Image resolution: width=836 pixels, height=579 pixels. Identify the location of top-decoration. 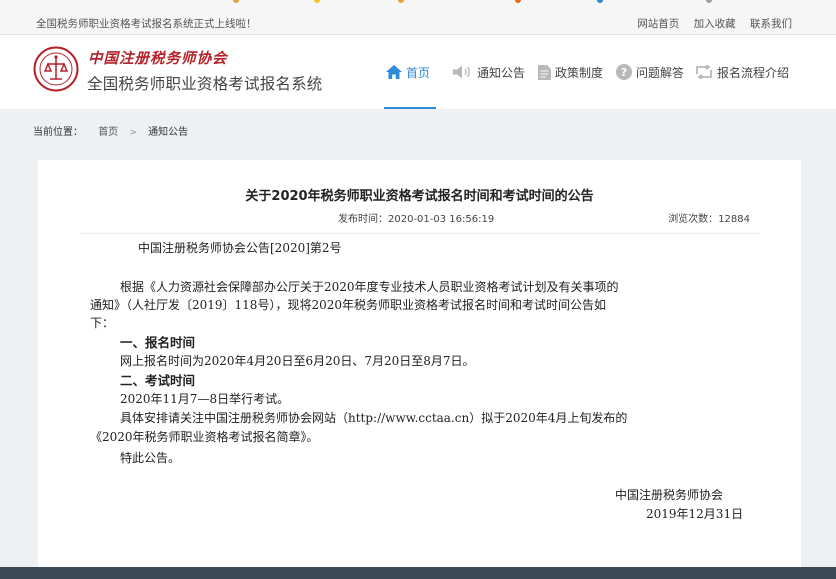
(418, 2).